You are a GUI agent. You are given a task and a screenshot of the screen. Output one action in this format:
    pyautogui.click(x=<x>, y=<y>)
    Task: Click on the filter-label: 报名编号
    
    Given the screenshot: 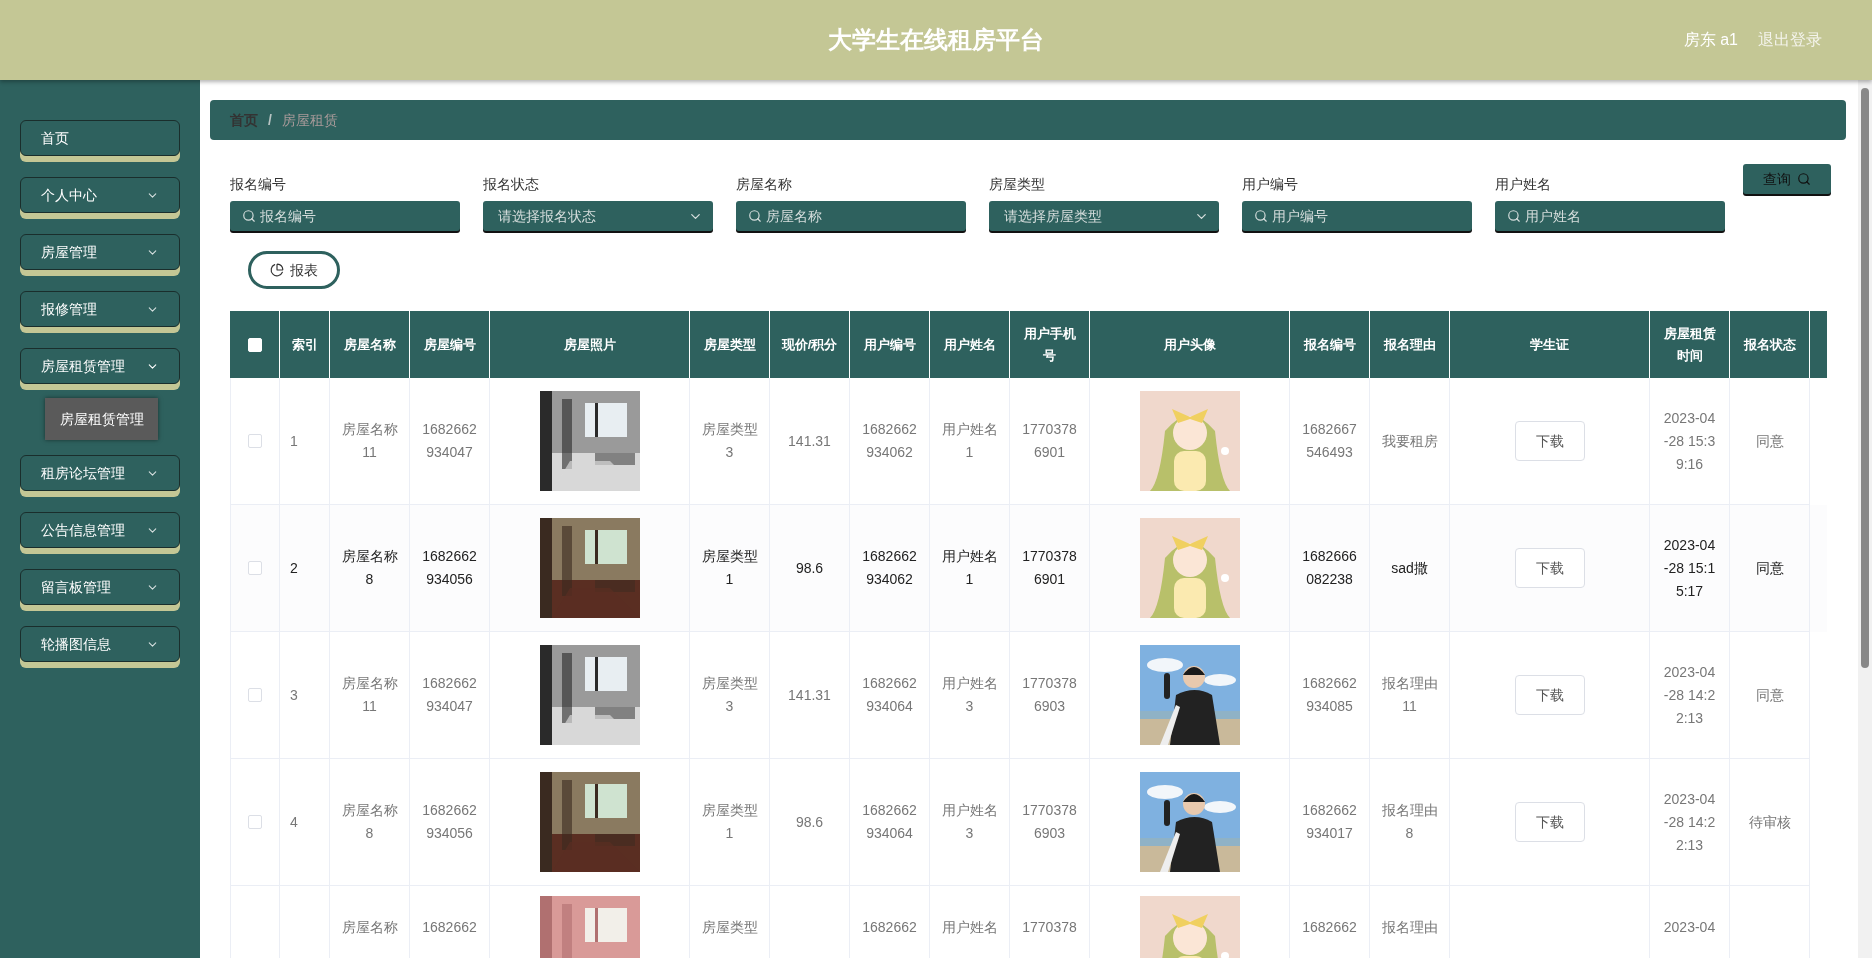 What is the action you would take?
    pyautogui.click(x=258, y=184)
    